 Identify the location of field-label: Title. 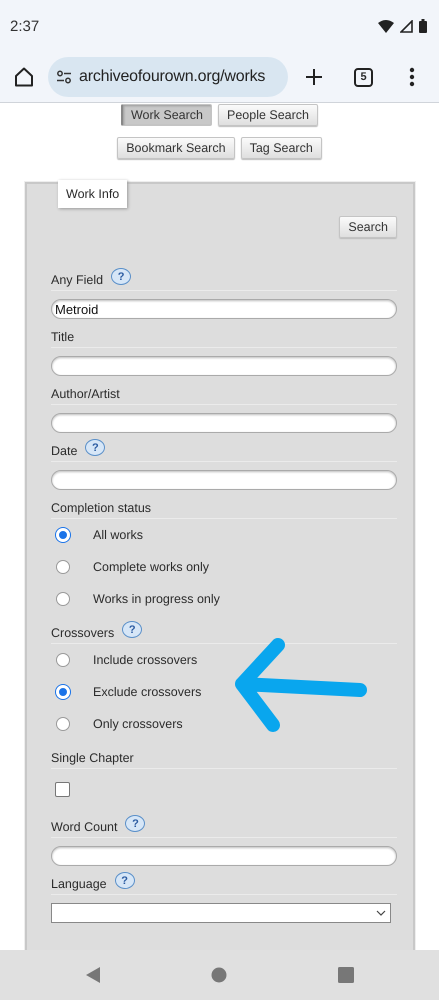
(62, 337).